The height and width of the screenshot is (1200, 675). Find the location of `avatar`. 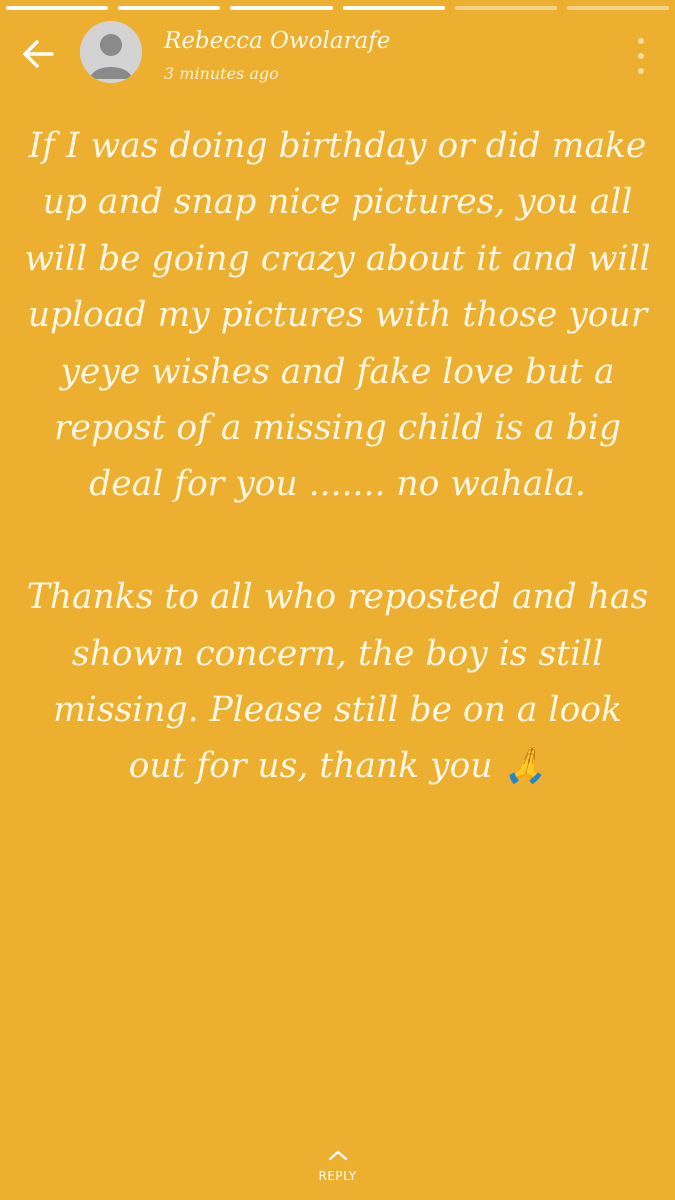

avatar is located at coordinates (111, 52).